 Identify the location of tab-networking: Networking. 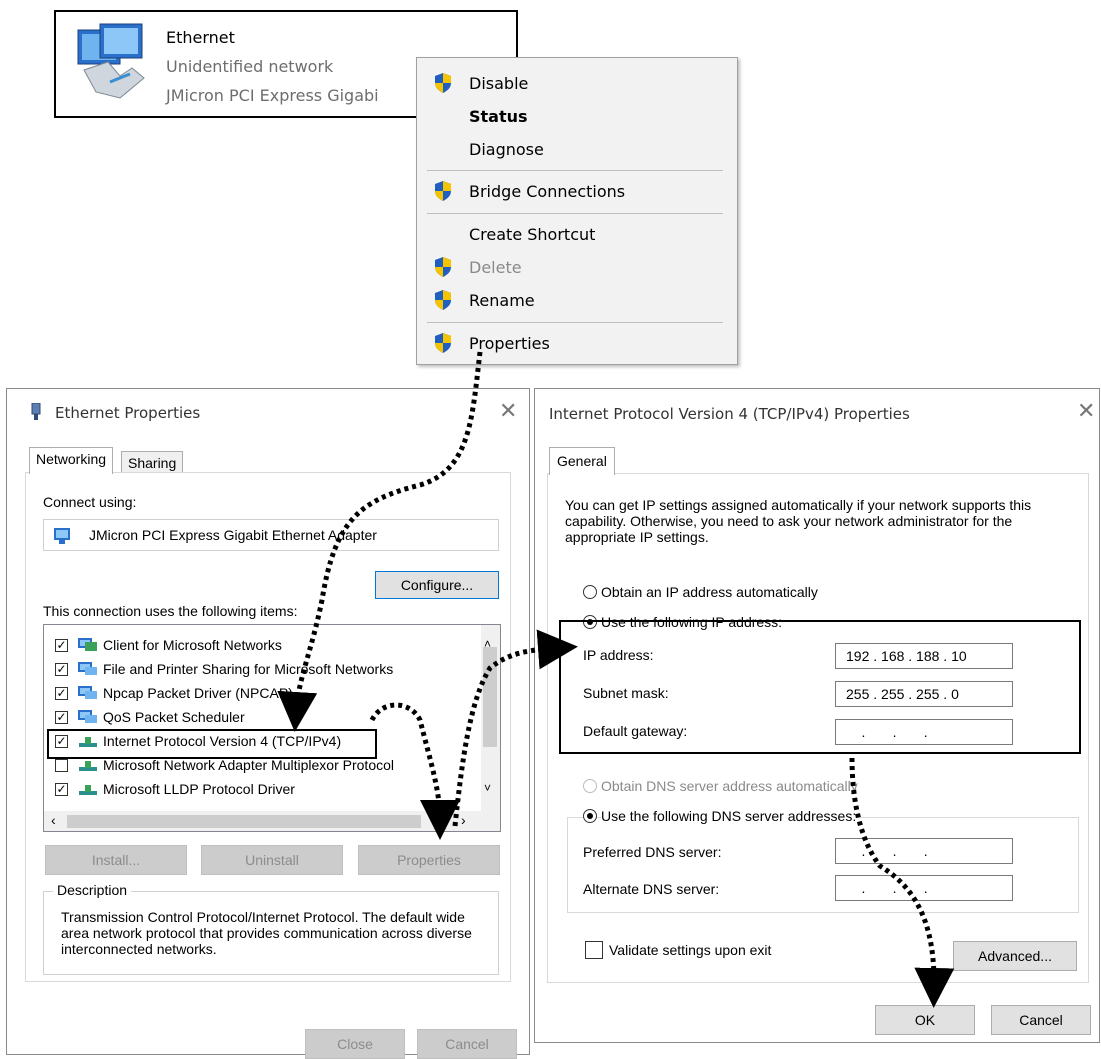
(71, 460).